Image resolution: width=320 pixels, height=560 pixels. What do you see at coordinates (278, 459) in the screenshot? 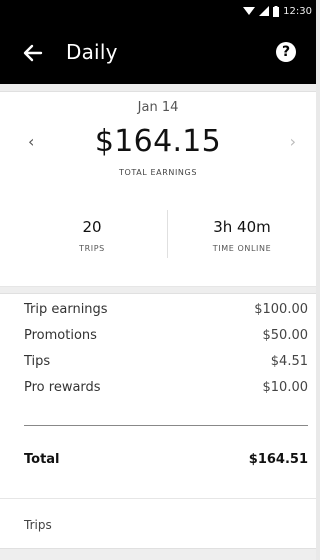
I see `total-amount: $164.51` at bounding box center [278, 459].